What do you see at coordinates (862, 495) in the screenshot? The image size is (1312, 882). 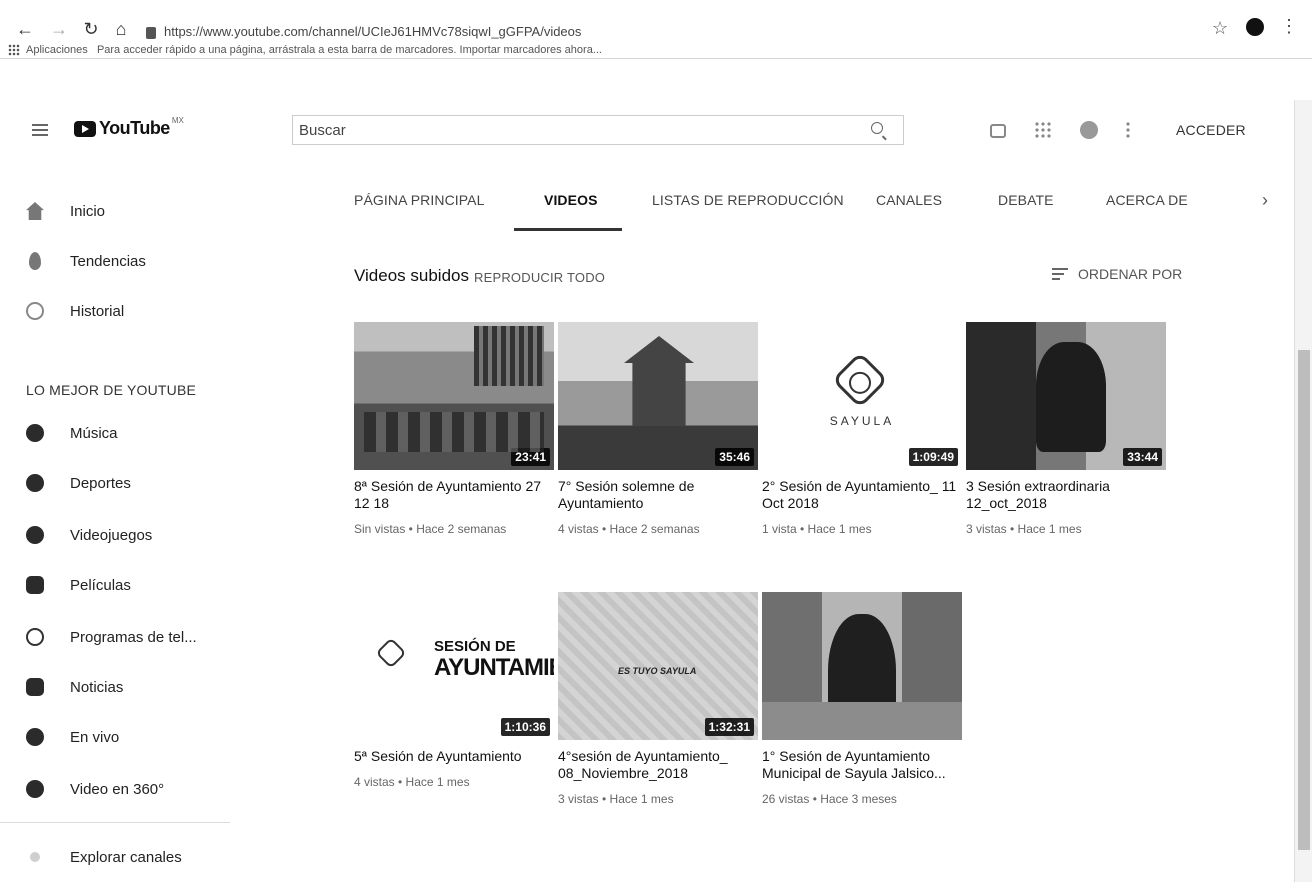 I see `video-title: 2° Sesión de Ayuntamiento_ 11 Oct 2018` at bounding box center [862, 495].